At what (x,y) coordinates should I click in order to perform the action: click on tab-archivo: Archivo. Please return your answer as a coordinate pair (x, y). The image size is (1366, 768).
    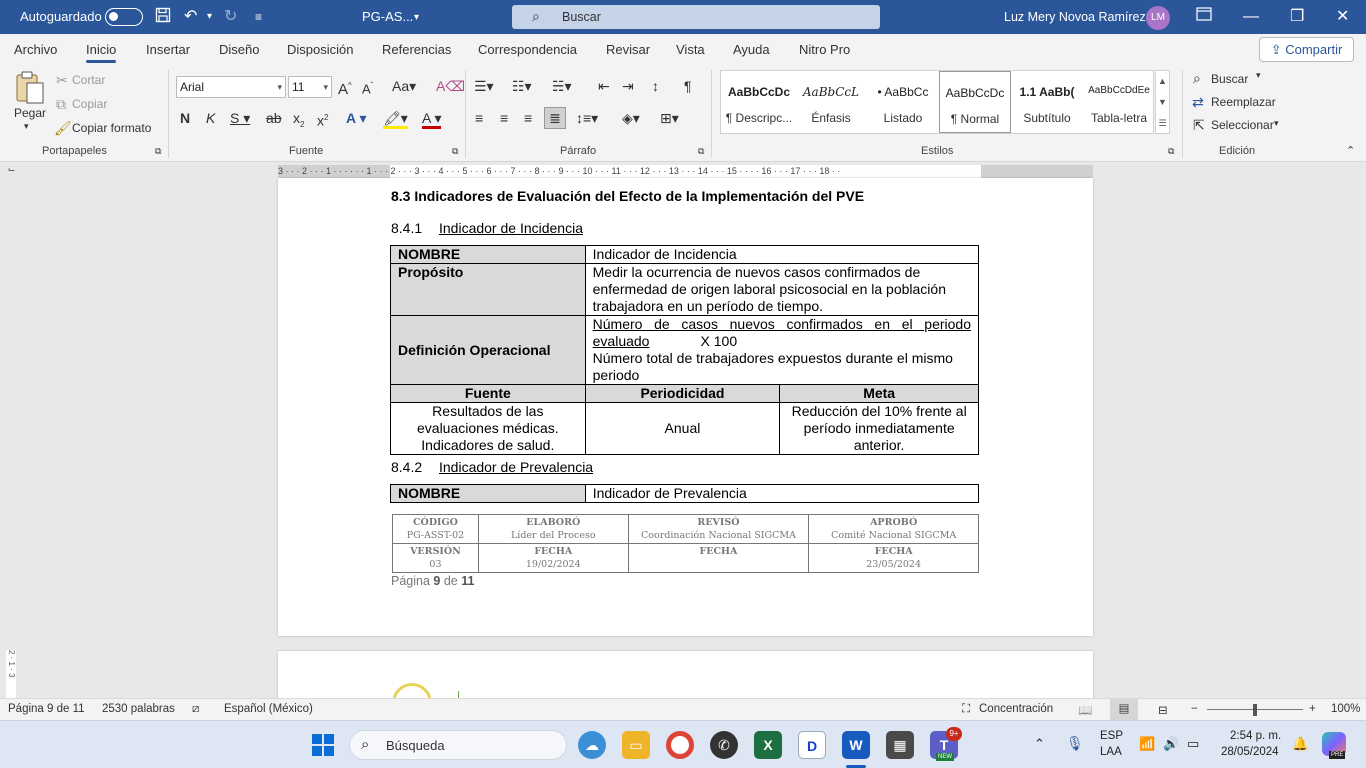
    Looking at the image, I should click on (35, 49).